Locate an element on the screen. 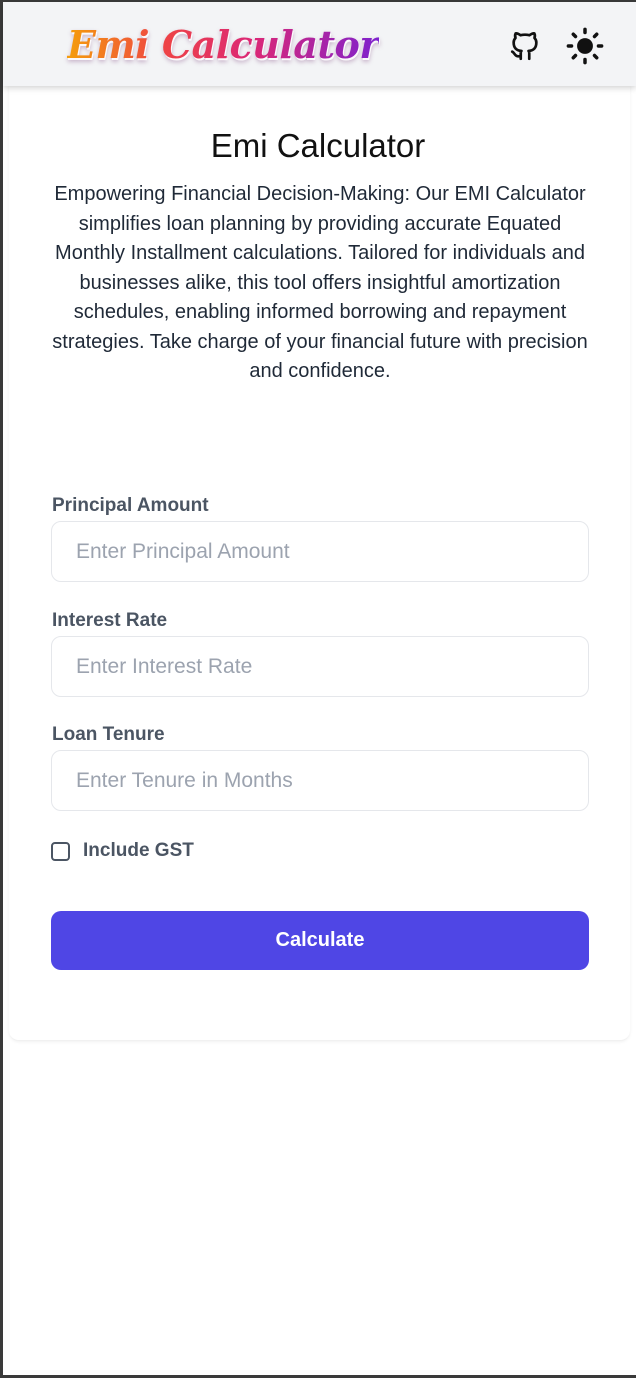  app-logo: Emi Calculator is located at coordinates (223, 45).